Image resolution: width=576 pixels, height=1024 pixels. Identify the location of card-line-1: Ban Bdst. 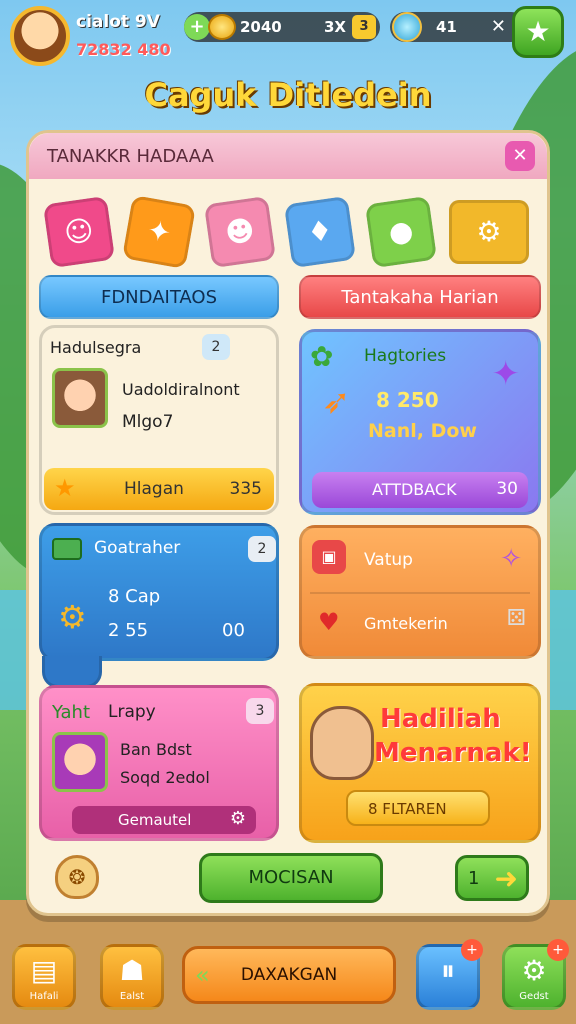
(156, 749).